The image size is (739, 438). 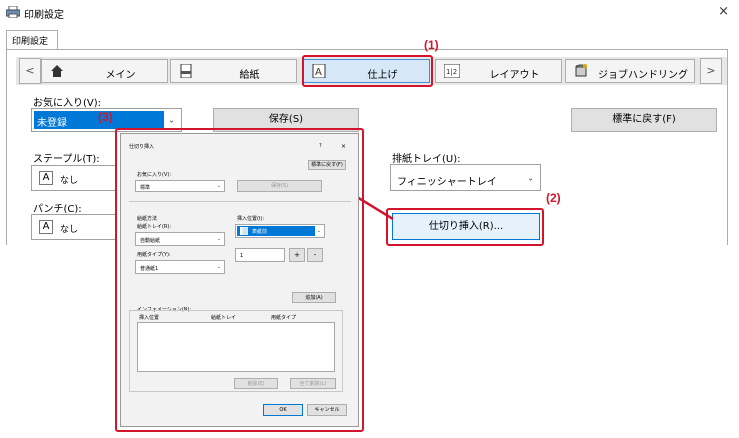 I want to click on home-icon, so click(x=57, y=71).